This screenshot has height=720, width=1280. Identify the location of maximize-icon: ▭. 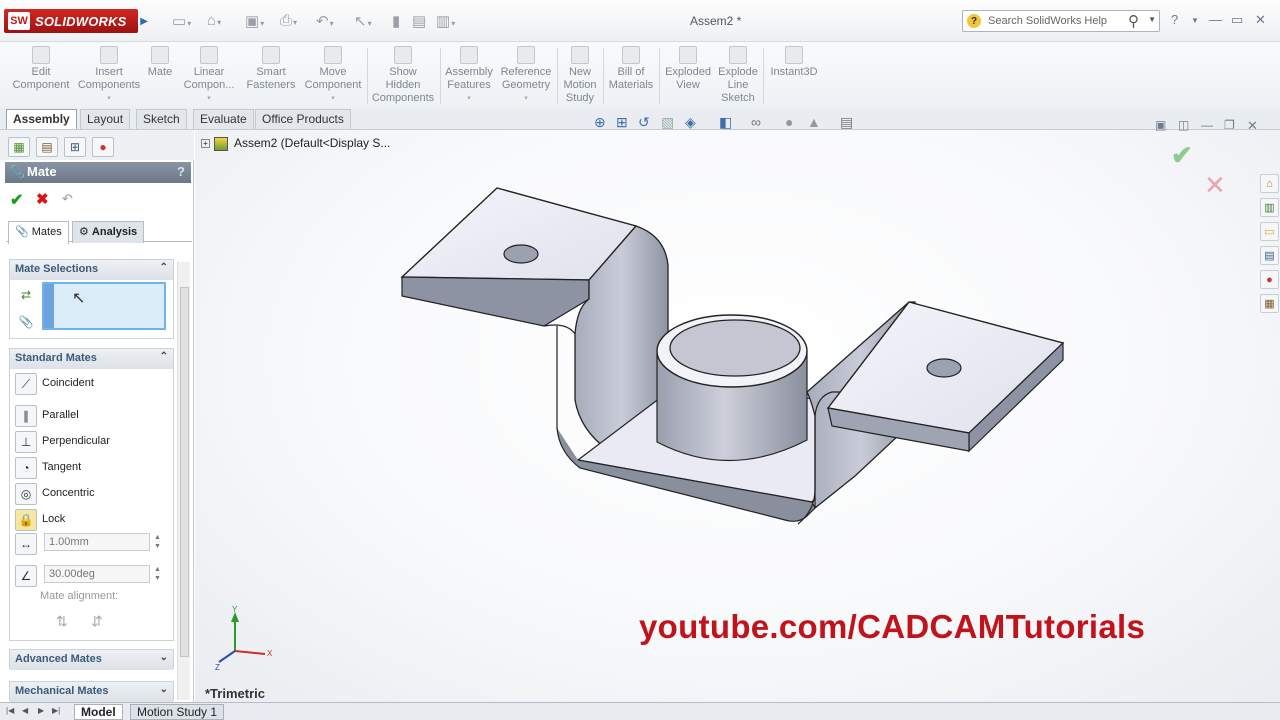
(1237, 20).